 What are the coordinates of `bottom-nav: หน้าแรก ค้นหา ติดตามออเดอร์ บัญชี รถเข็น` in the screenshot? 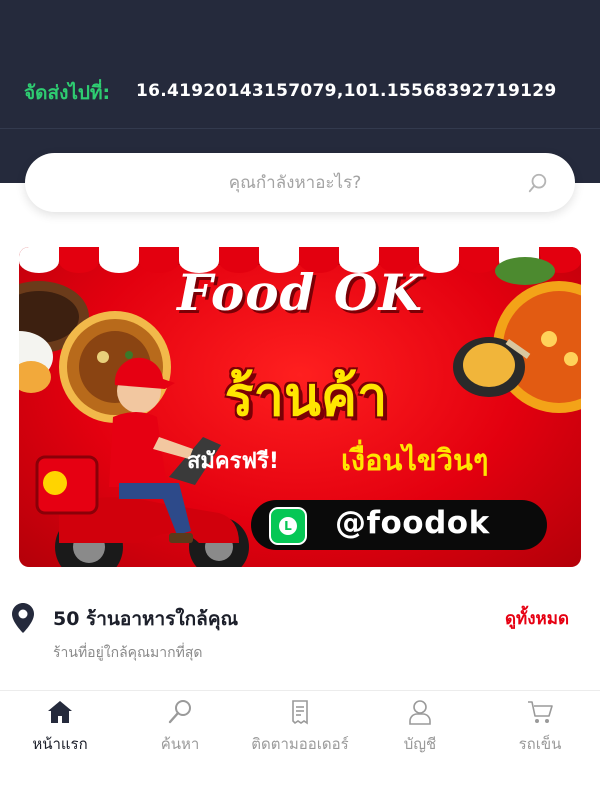 It's located at (300, 745).